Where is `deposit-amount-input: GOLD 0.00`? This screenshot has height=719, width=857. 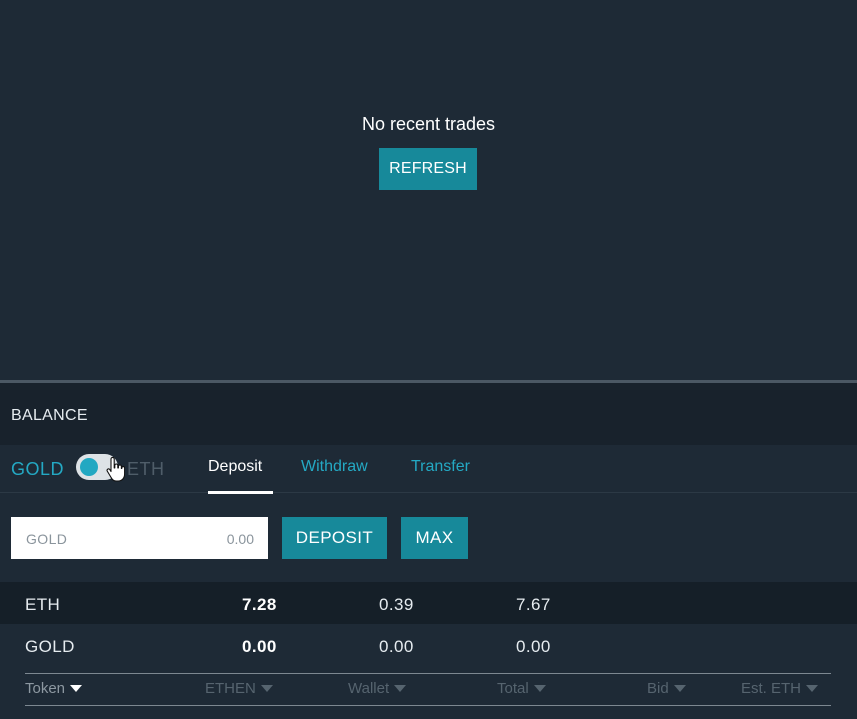 deposit-amount-input: GOLD 0.00 is located at coordinates (139, 538).